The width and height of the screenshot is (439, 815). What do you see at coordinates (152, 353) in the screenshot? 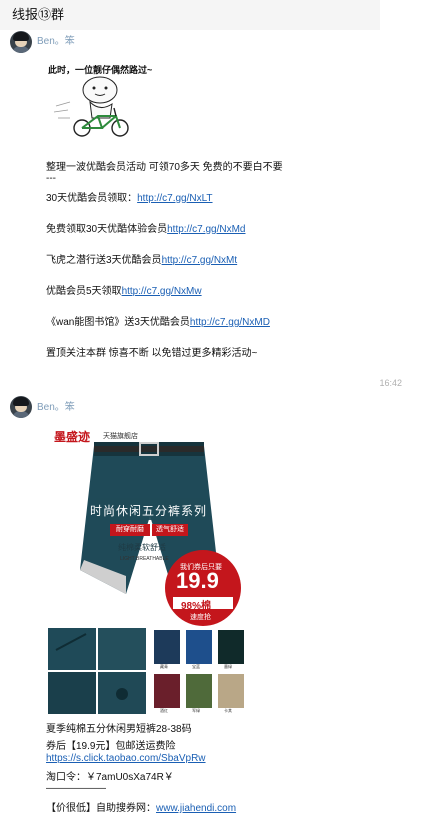
I see `message-line: 置顶关注本群 惊喜不断 以免错过更多精彩活动~` at bounding box center [152, 353].